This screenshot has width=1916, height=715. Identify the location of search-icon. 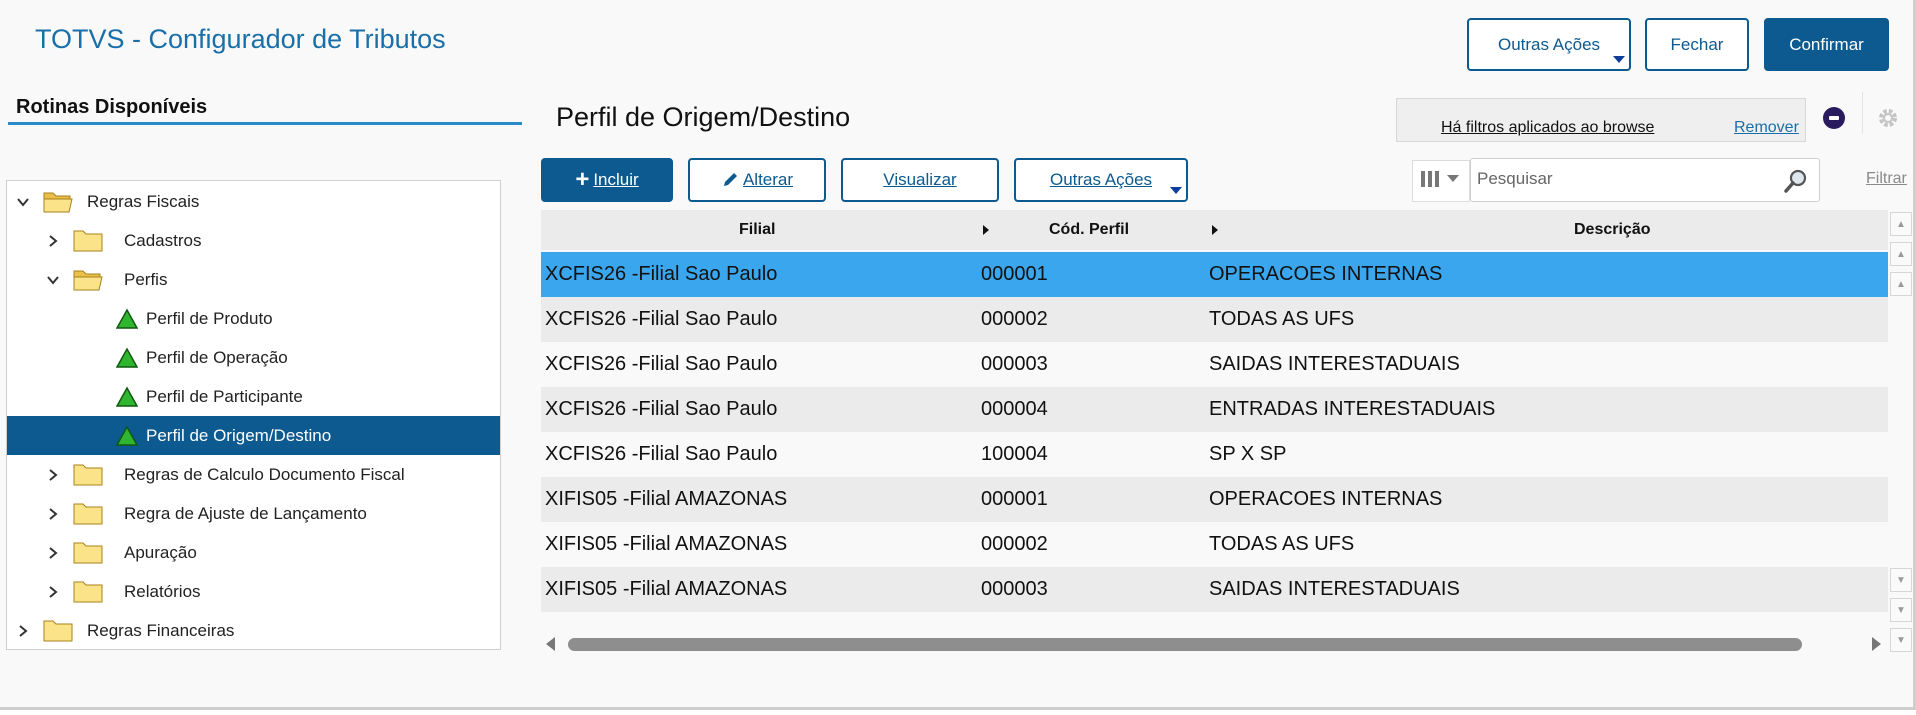
(1796, 181).